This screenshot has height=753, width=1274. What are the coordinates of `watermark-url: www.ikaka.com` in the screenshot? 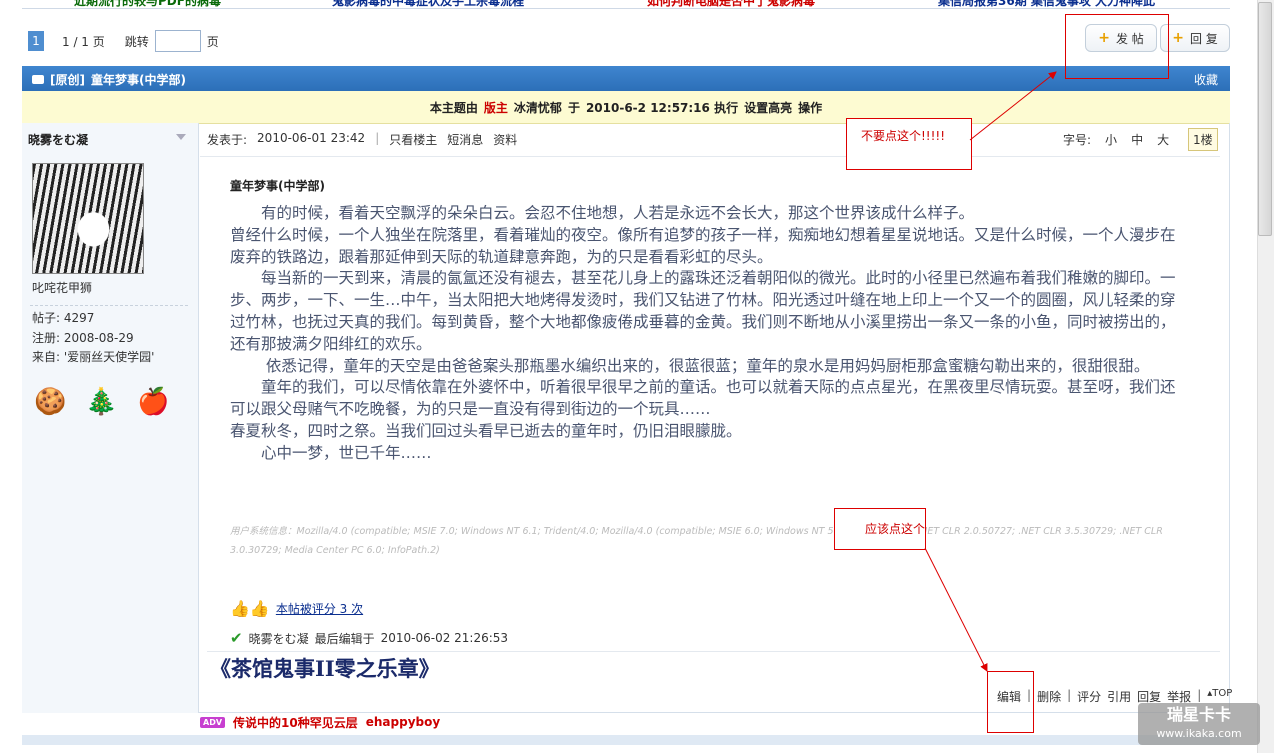 It's located at (1199, 733).